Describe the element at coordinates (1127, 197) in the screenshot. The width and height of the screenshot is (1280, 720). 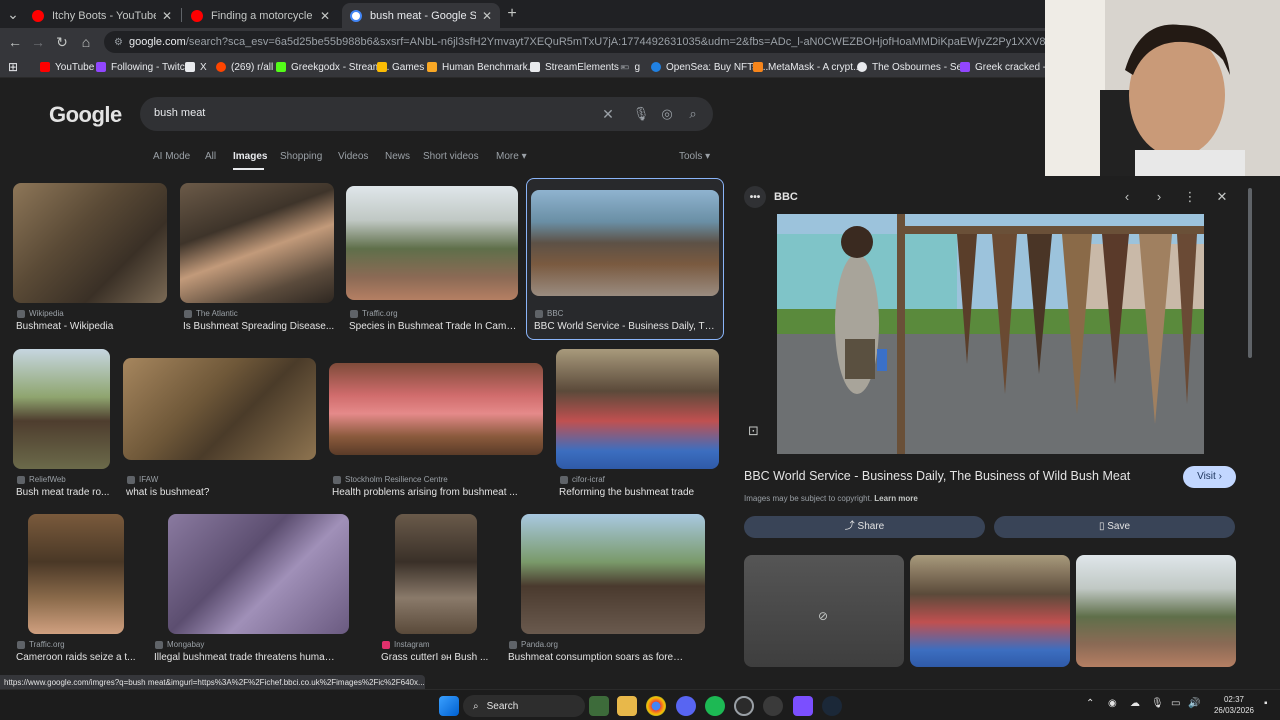
I see `chevron-left-icon: ‹` at that location.